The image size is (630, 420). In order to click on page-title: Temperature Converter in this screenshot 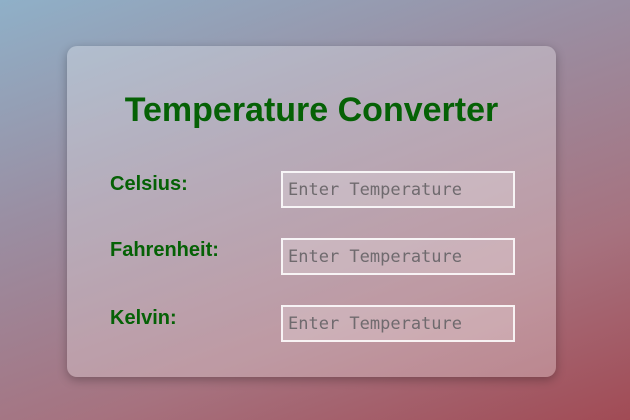, I will do `click(311, 110)`.